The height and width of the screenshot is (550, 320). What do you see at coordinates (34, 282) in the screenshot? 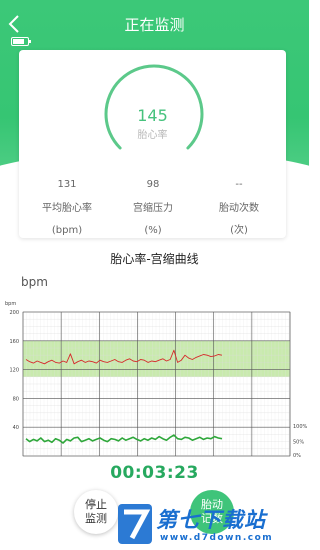
I see `chart-unit-label: bpm` at bounding box center [34, 282].